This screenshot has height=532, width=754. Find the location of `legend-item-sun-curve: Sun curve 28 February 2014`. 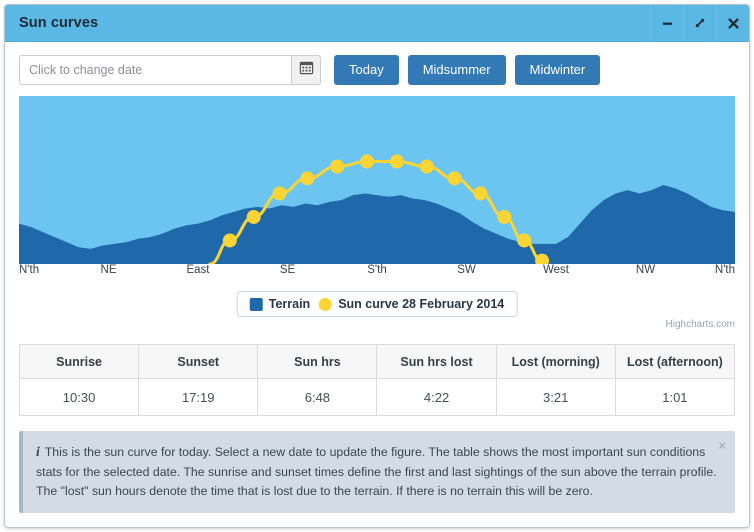

legend-item-sun-curve: Sun curve 28 February 2014 is located at coordinates (411, 304).